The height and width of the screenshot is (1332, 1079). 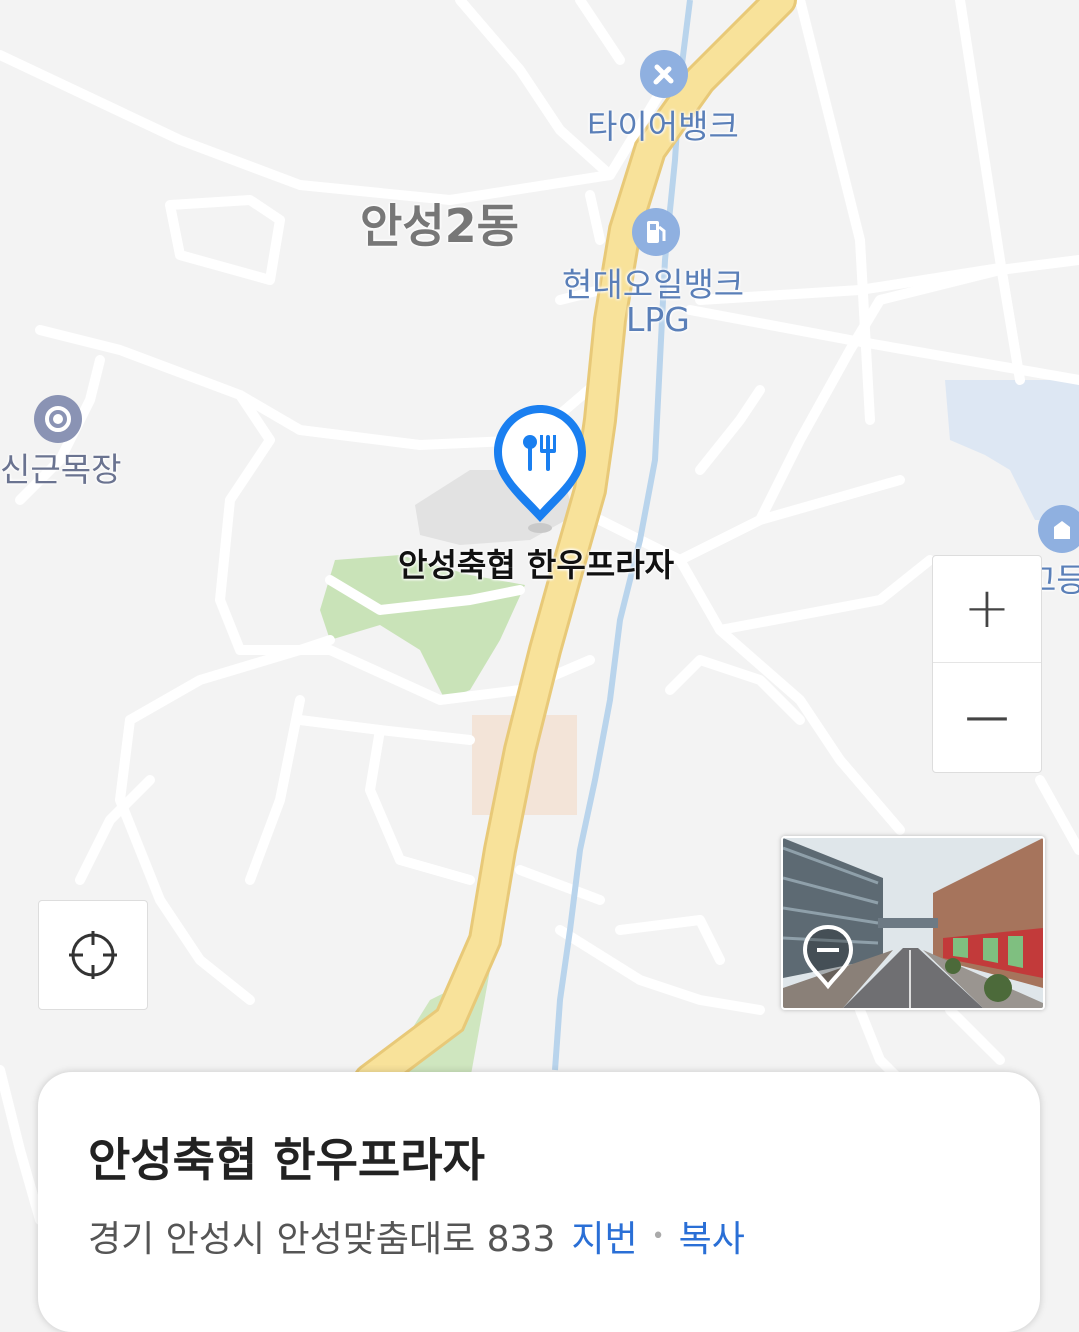 I want to click on poi-label-tire: 타이어뱅크, so click(x=663, y=124).